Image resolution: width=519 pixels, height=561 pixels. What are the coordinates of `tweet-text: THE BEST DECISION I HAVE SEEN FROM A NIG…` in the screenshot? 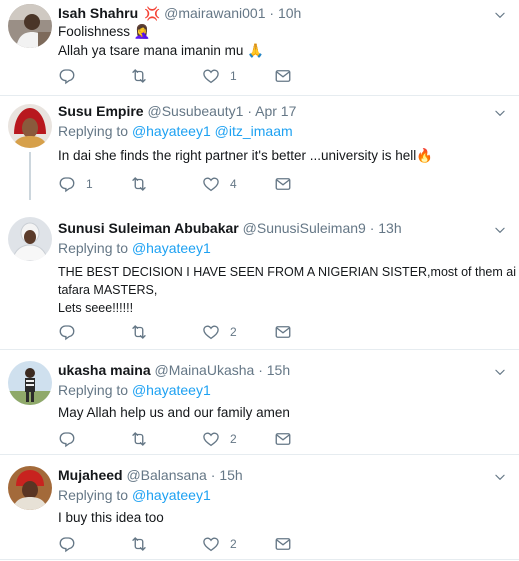 It's located at (288, 290).